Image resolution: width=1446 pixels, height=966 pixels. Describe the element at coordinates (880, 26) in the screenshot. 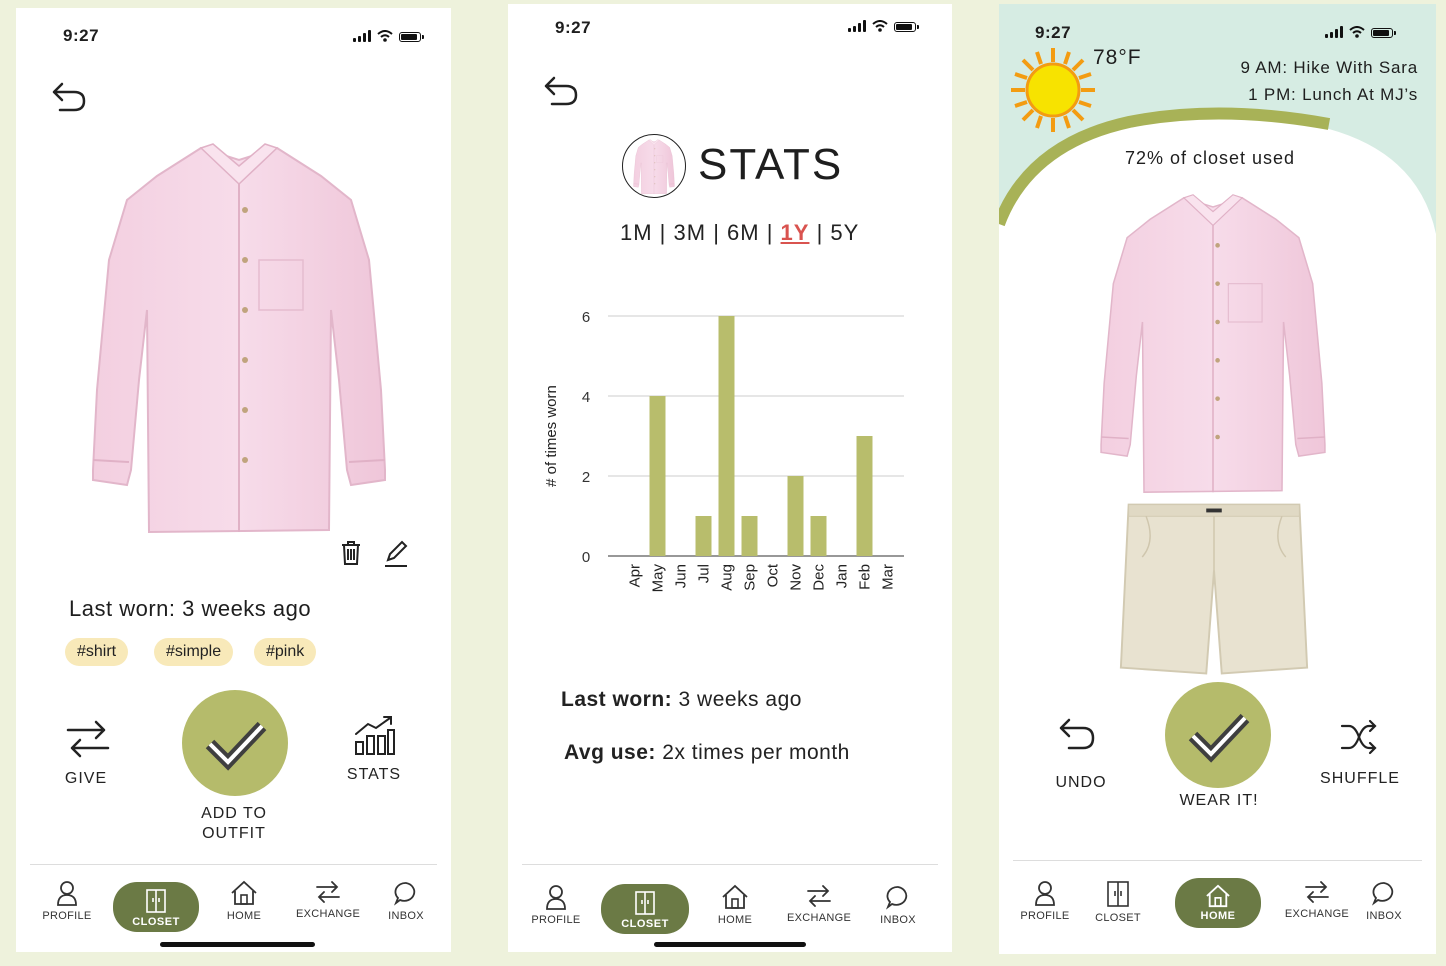

I see `wifi-icon` at that location.